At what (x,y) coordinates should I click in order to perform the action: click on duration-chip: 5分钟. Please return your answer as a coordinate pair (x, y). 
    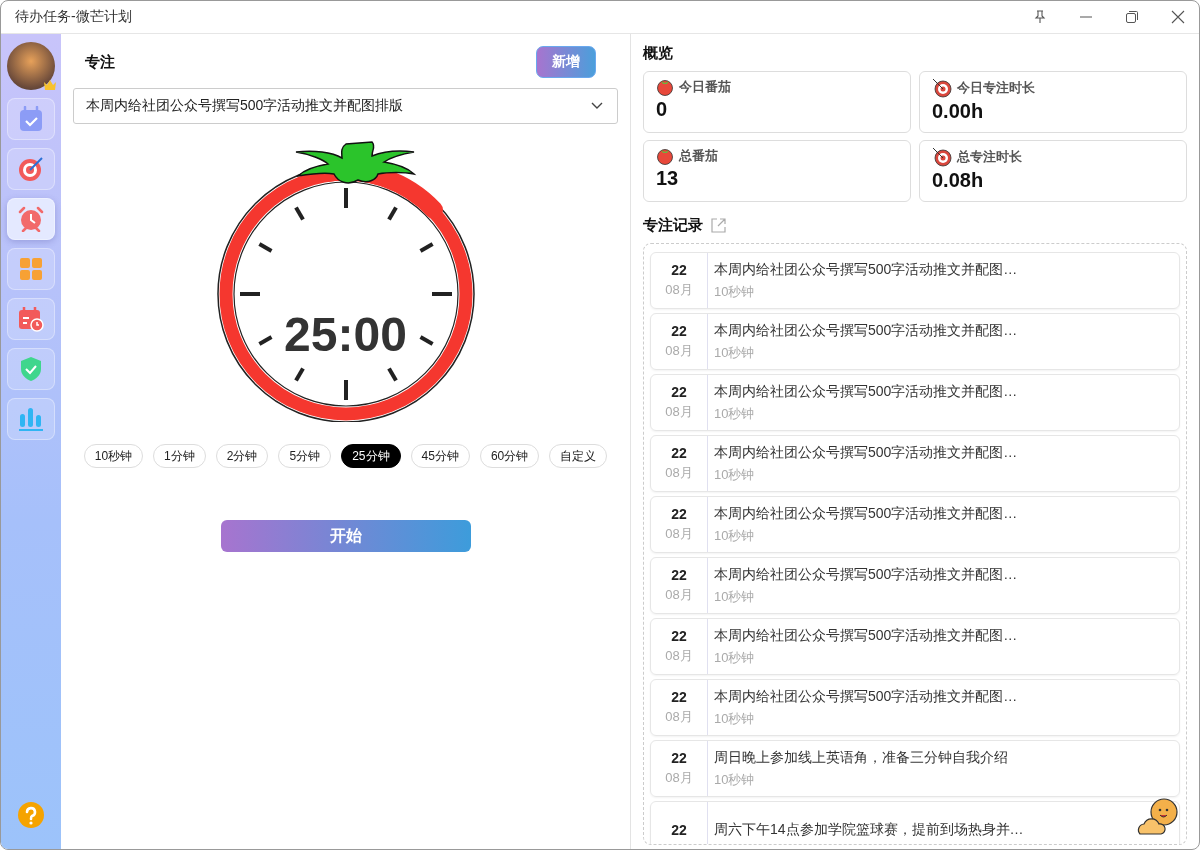
    Looking at the image, I should click on (305, 456).